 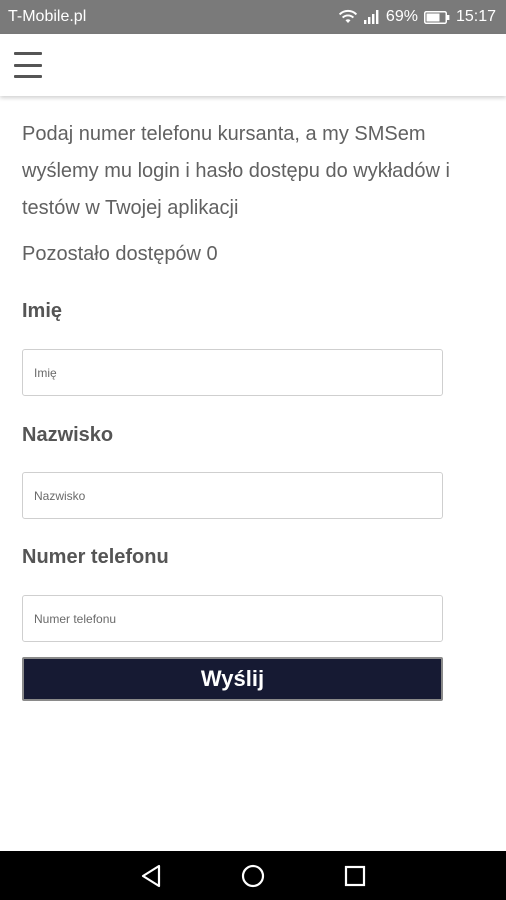 I want to click on status-icons: 69% 15:17, so click(x=417, y=17).